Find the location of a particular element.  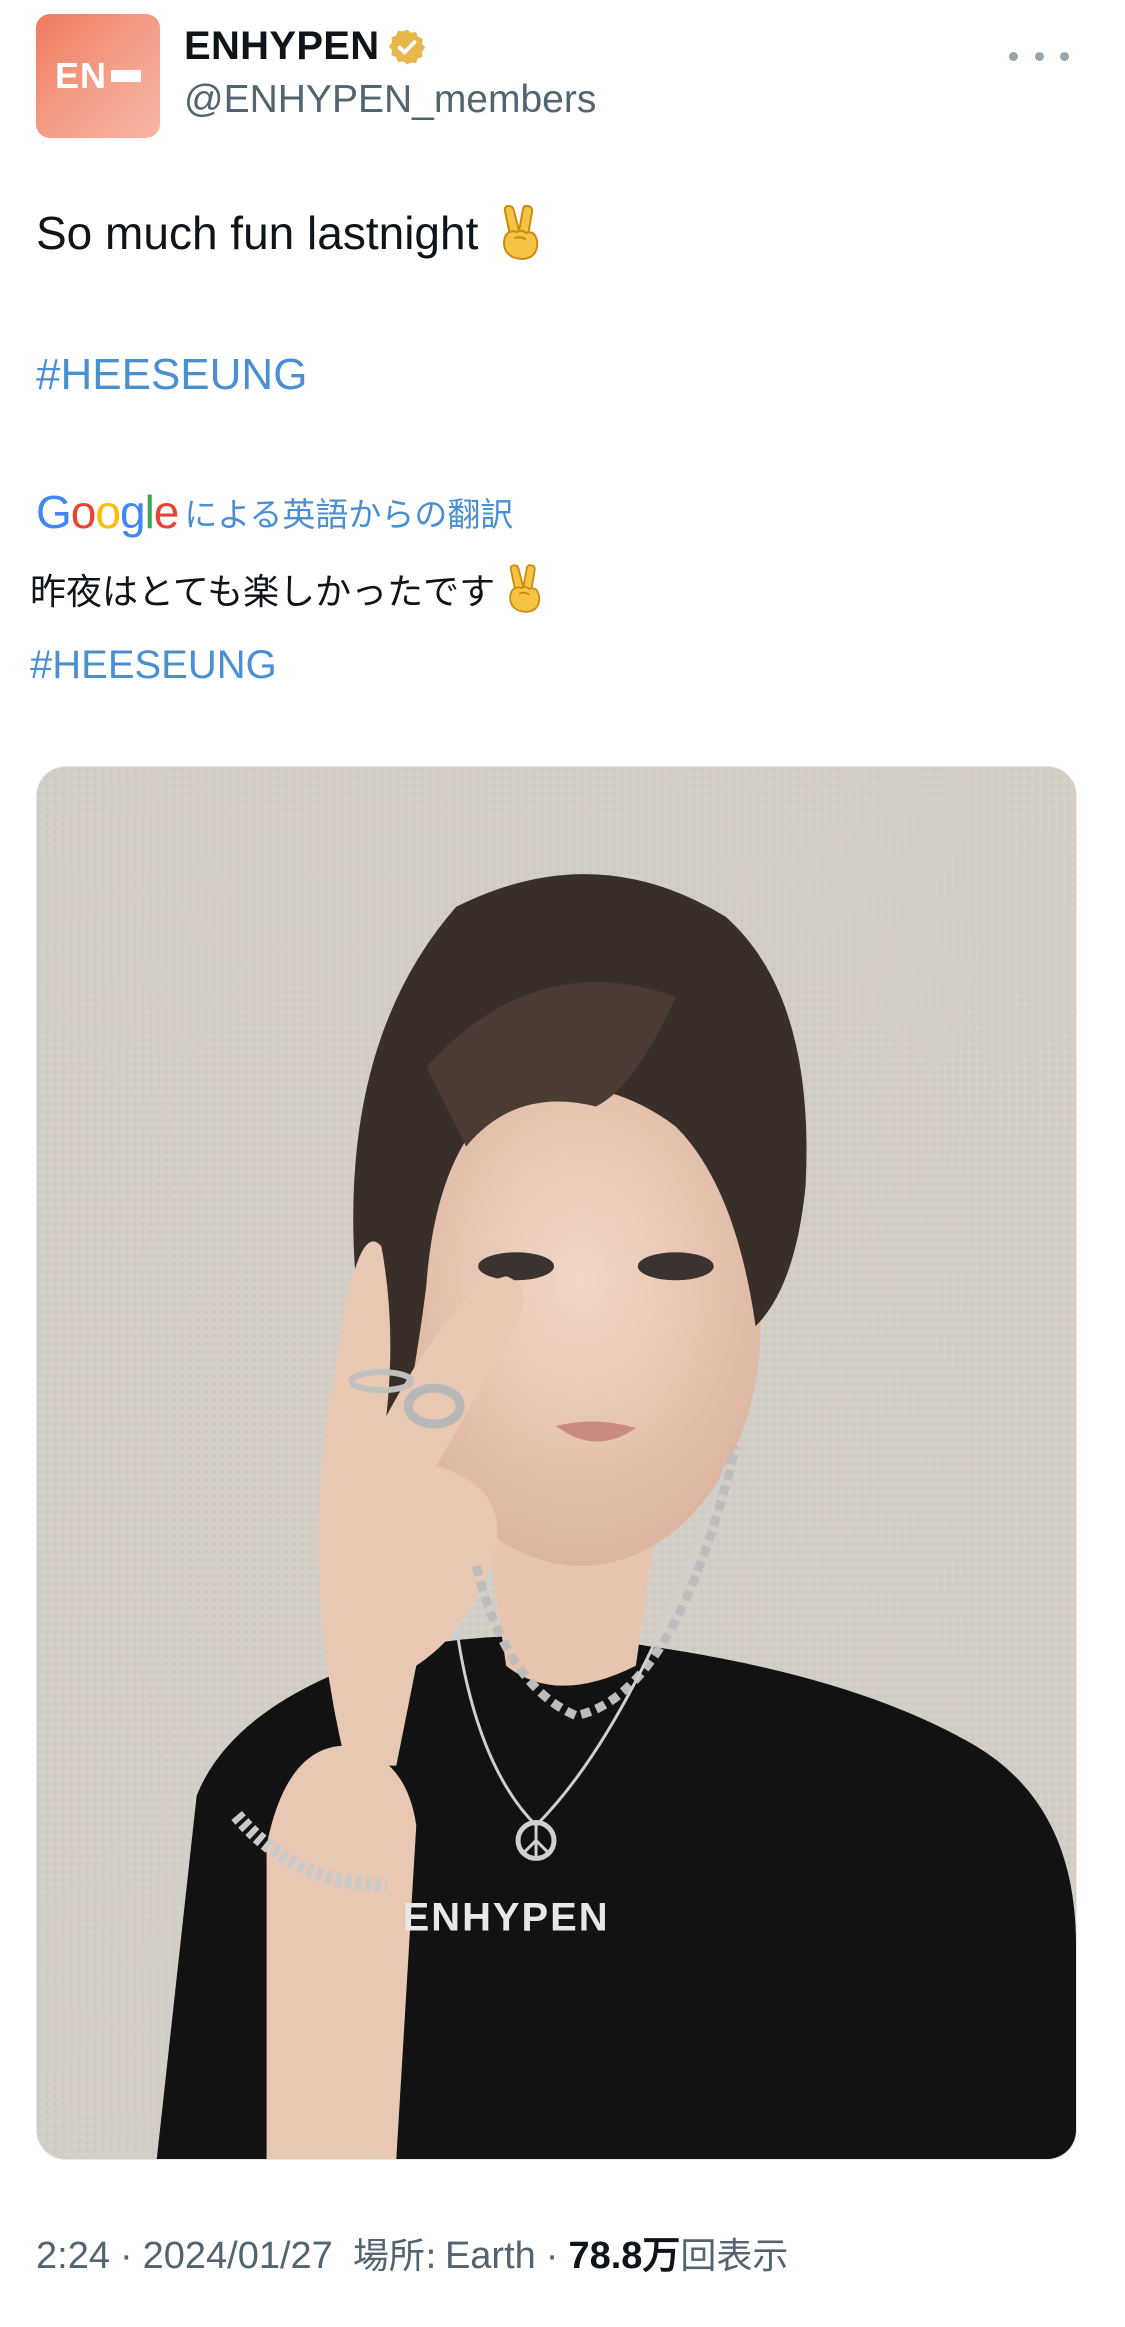

translated-hashtag-link: #HEESEUNG is located at coordinates (153, 665).